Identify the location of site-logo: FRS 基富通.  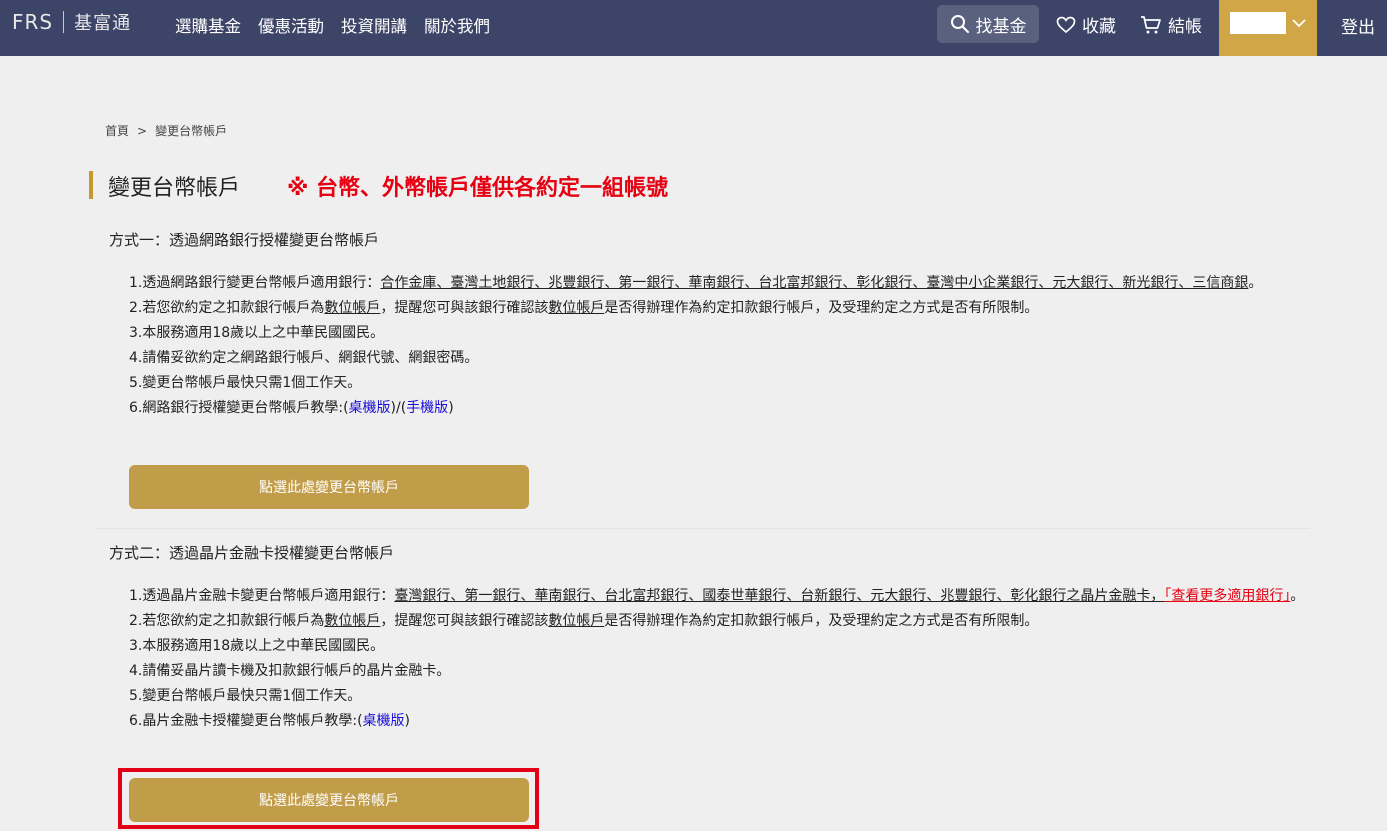
(71, 22).